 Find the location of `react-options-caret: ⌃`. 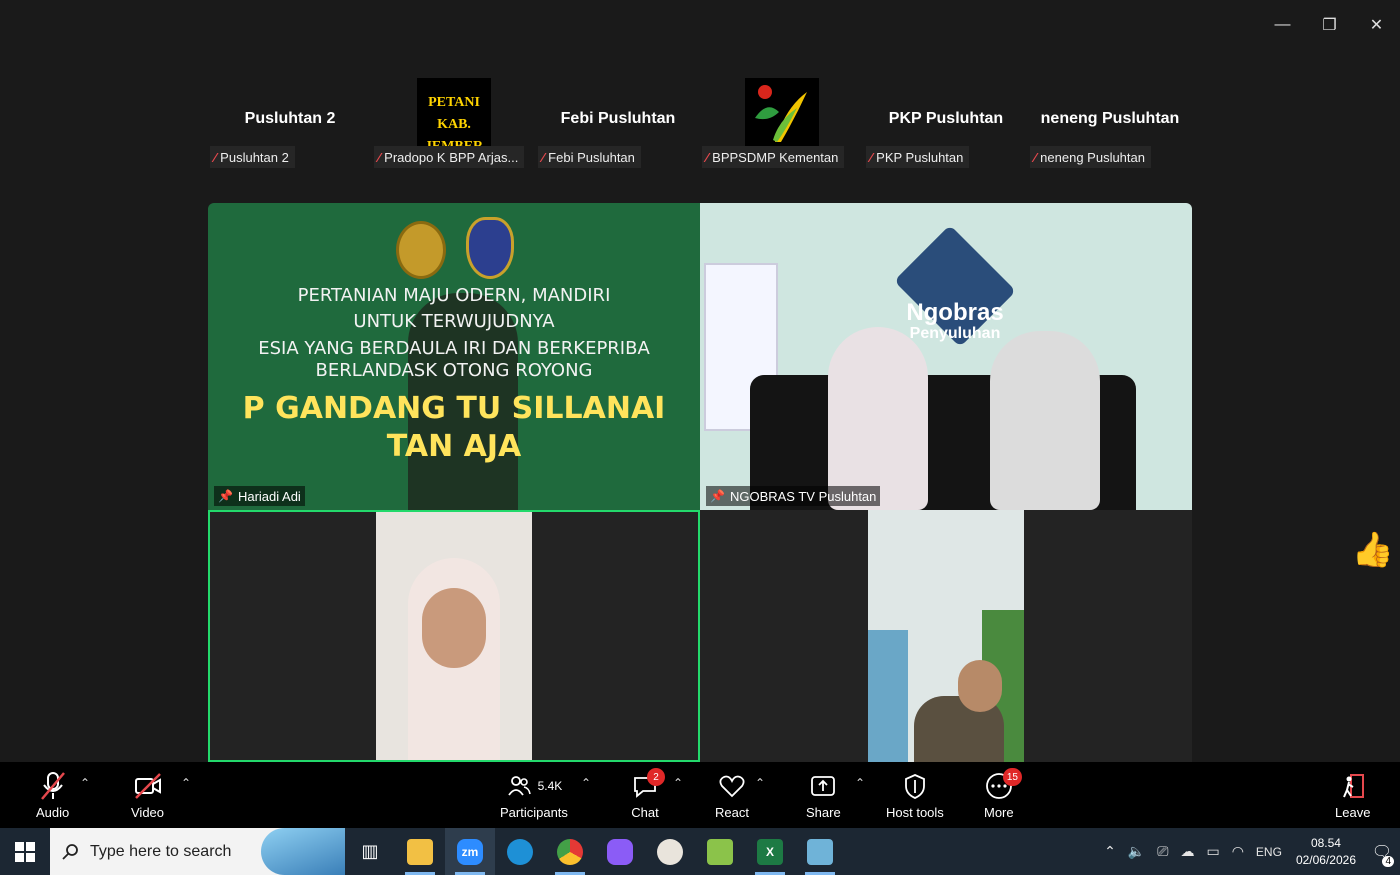

react-options-caret: ⌃ is located at coordinates (760, 783).